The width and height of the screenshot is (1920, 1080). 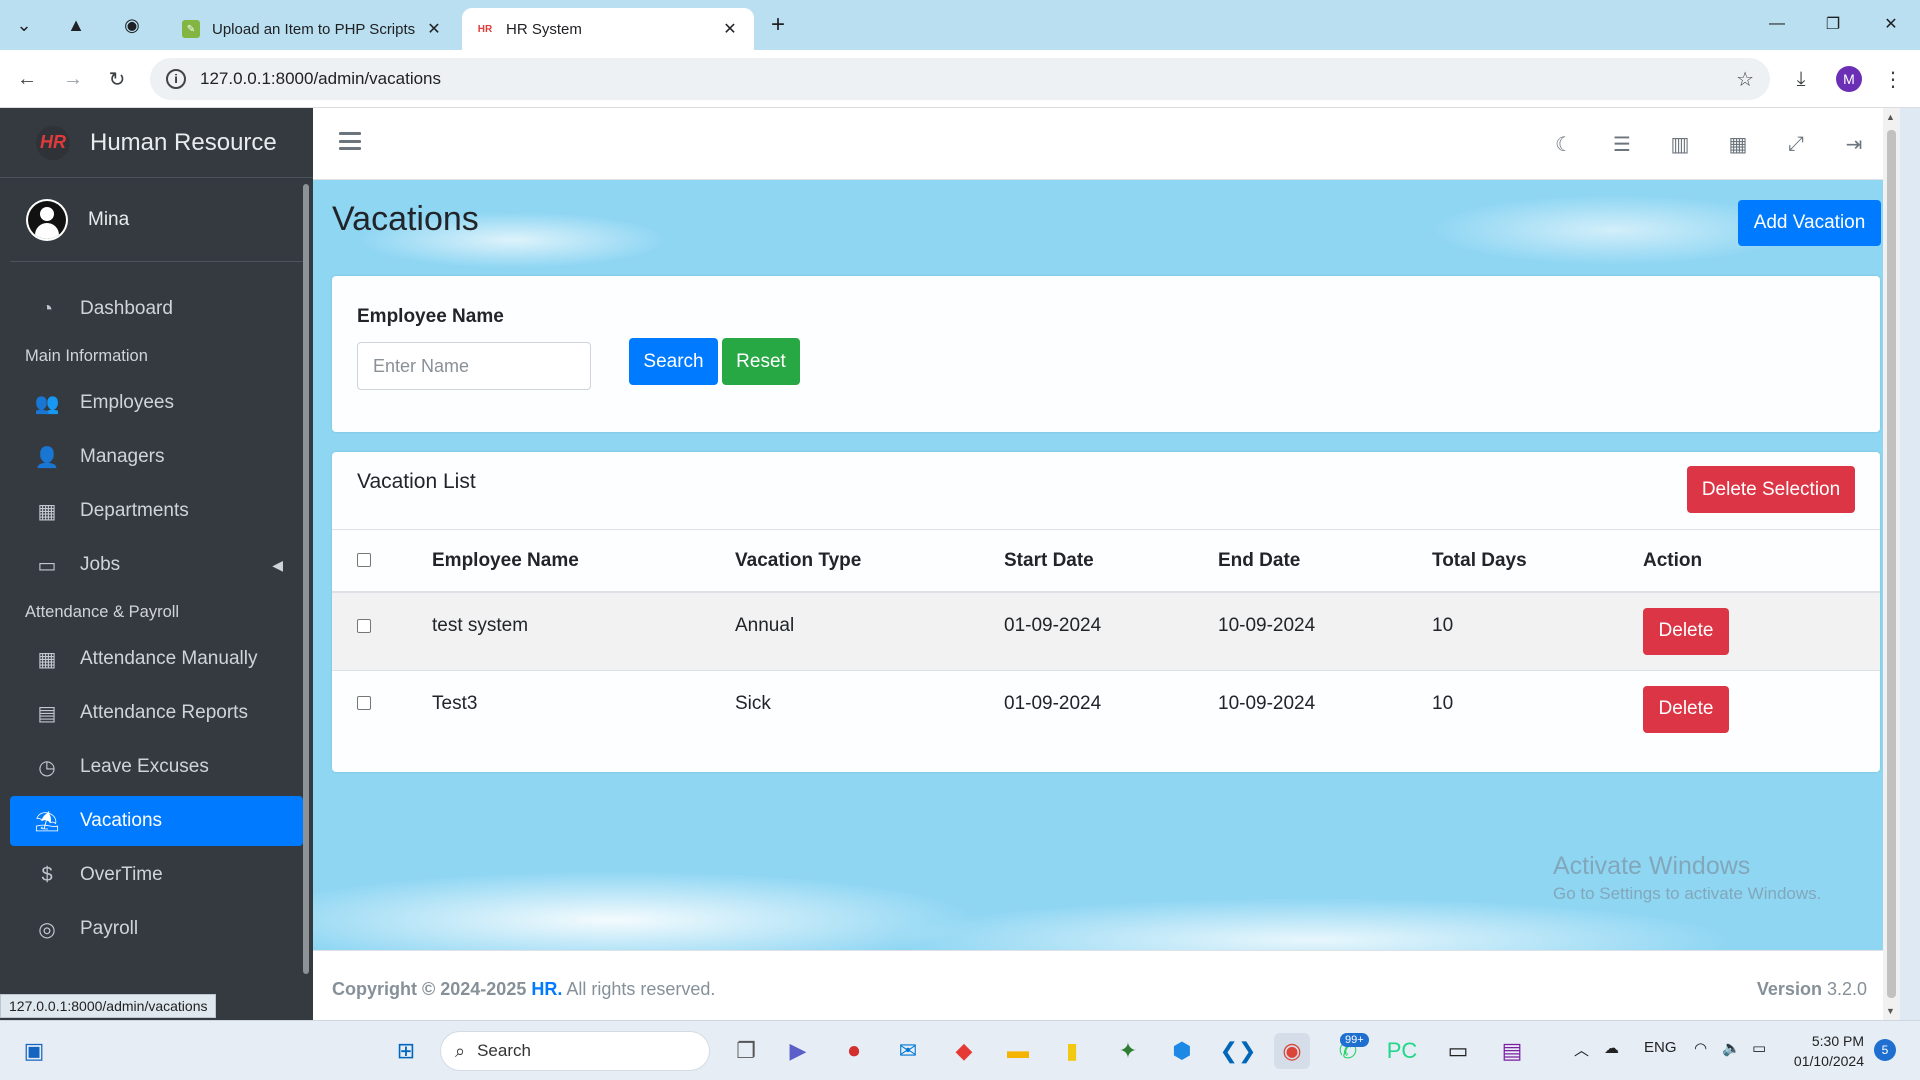 I want to click on umbrella-beach-icon: ⛱, so click(x=47, y=821).